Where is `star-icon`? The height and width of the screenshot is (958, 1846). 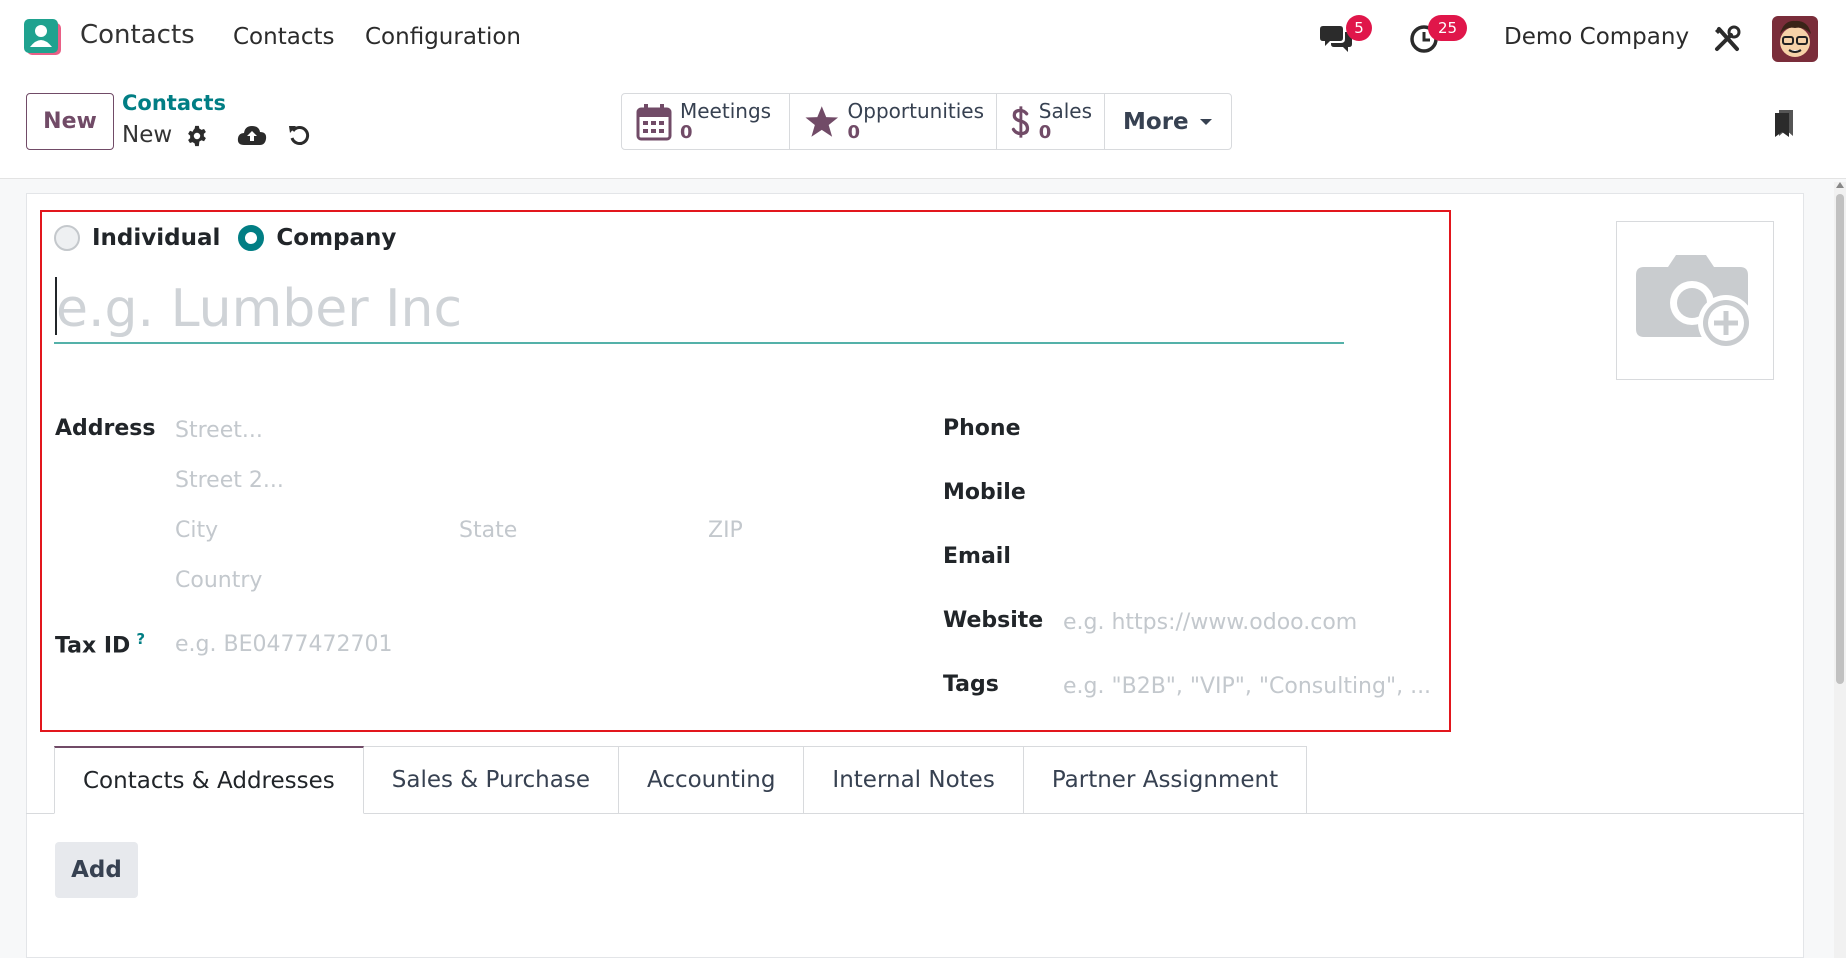 star-icon is located at coordinates (822, 121).